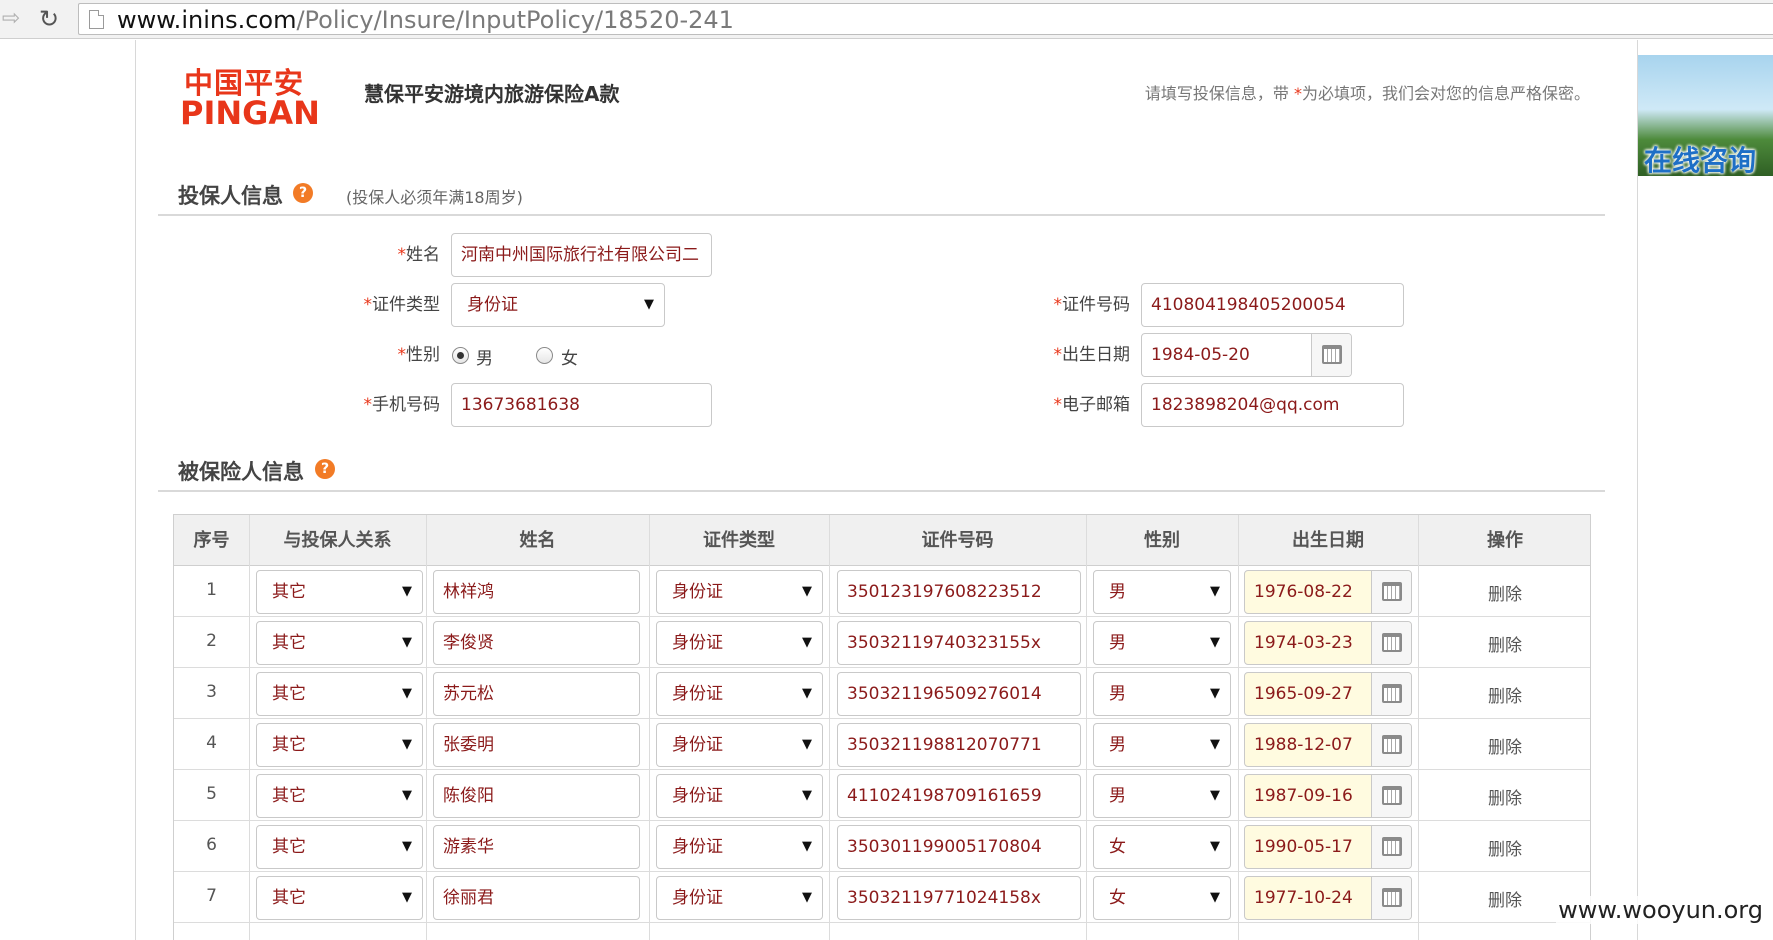 This screenshot has width=1773, height=940. Describe the element at coordinates (1303, 898) in the screenshot. I see `birth-date-value: 1977-10-24` at that location.